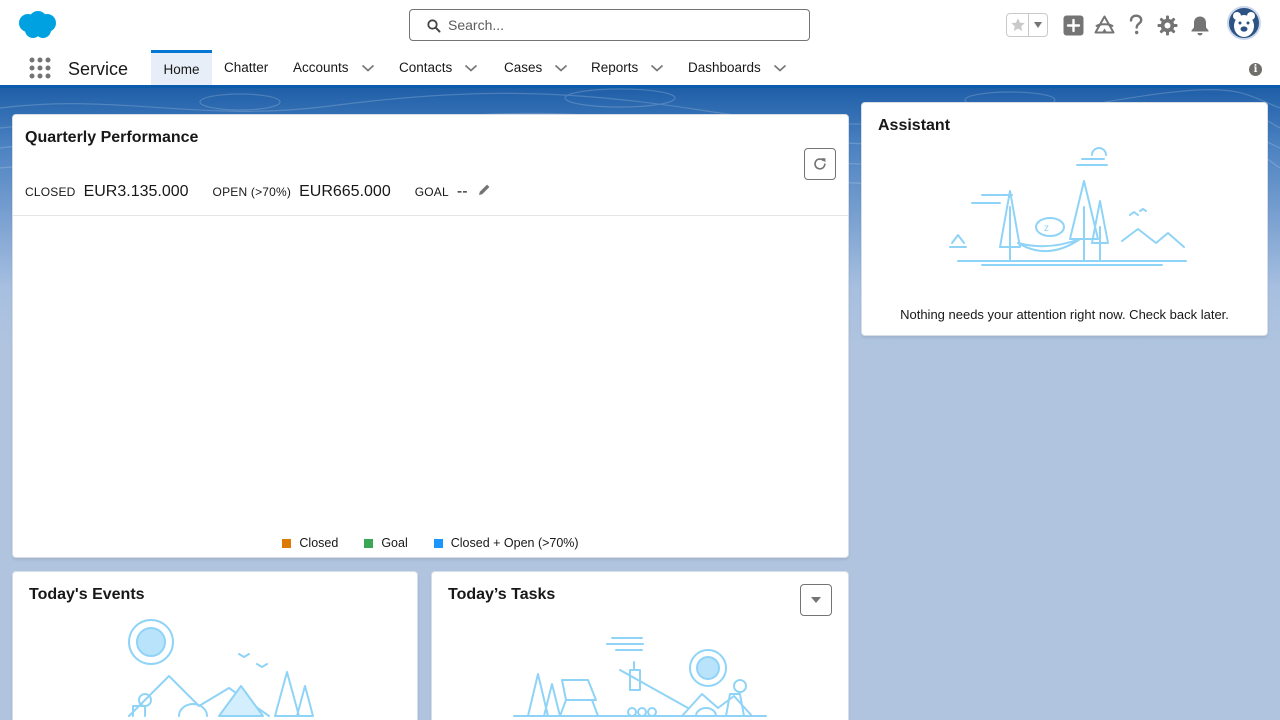 The width and height of the screenshot is (1280, 720). I want to click on goal-value: --, so click(462, 191).